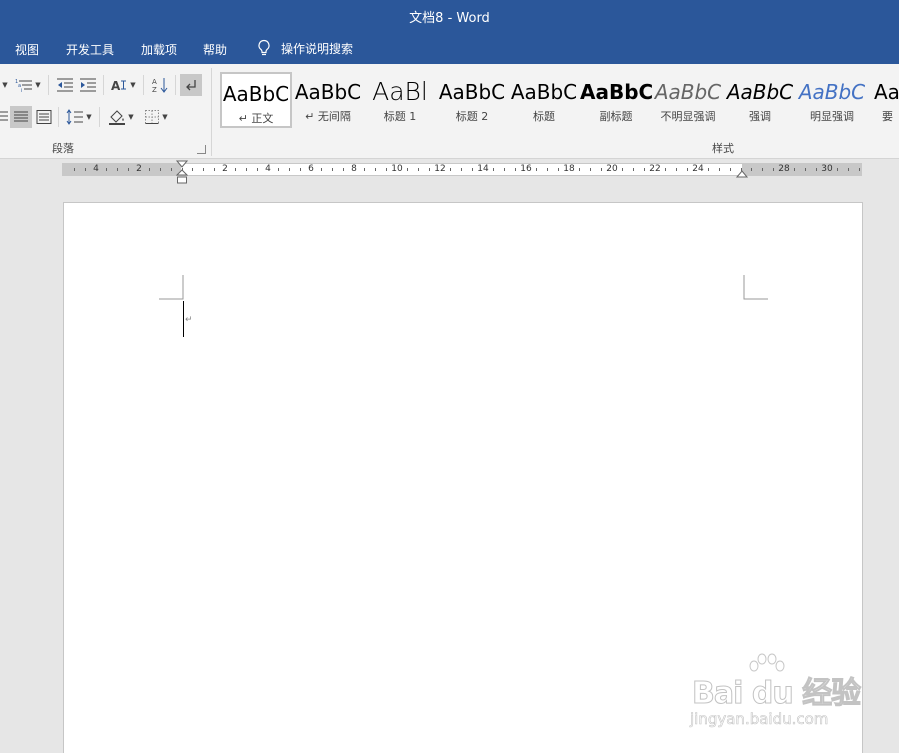  I want to click on borders-button: ▼, so click(156, 117).